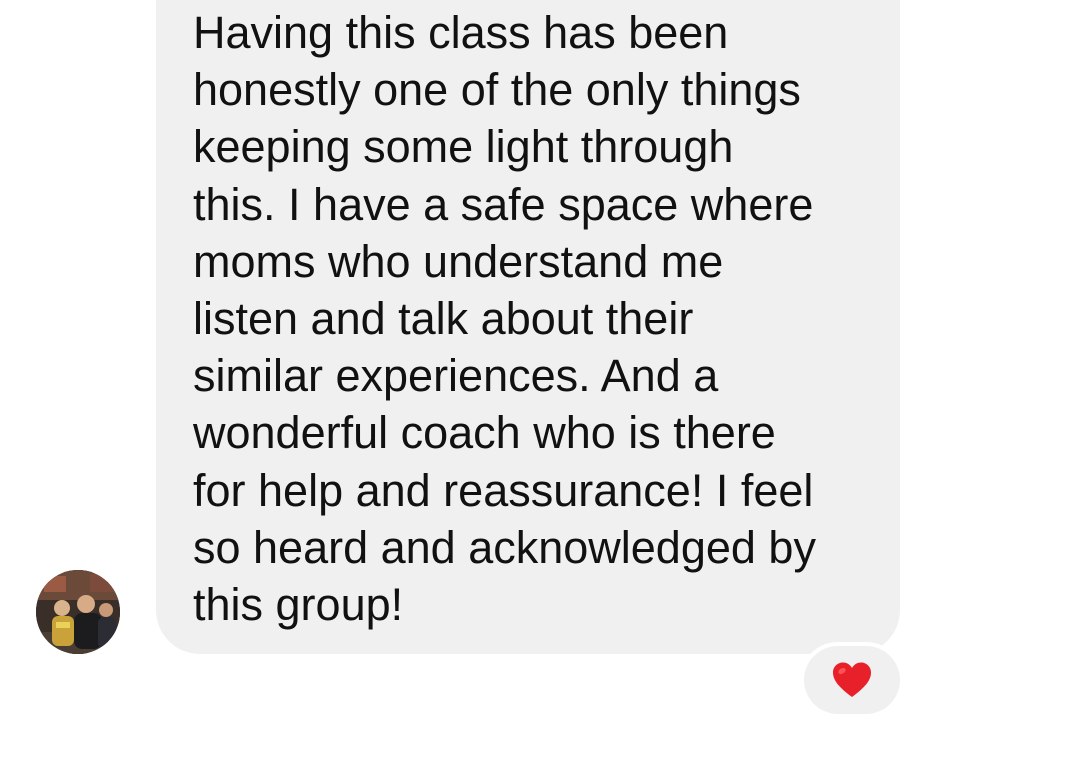 This screenshot has width=1080, height=764. Describe the element at coordinates (503, 204) in the screenshot. I see `message-line: this. I have a safe space where` at that location.